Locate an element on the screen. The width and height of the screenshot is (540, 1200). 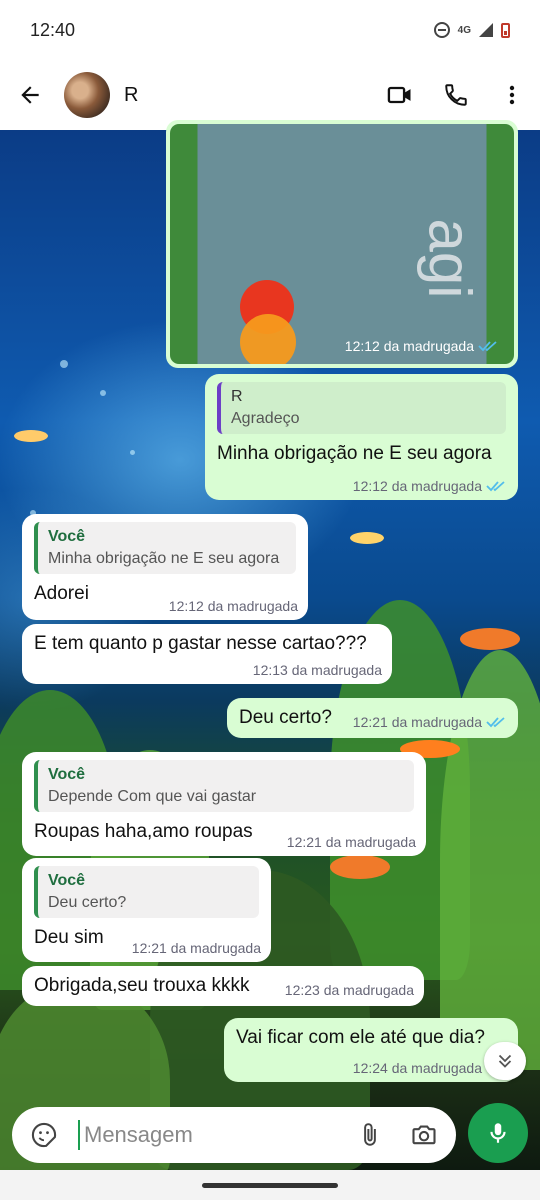
attach-button is located at coordinates (370, 1135).